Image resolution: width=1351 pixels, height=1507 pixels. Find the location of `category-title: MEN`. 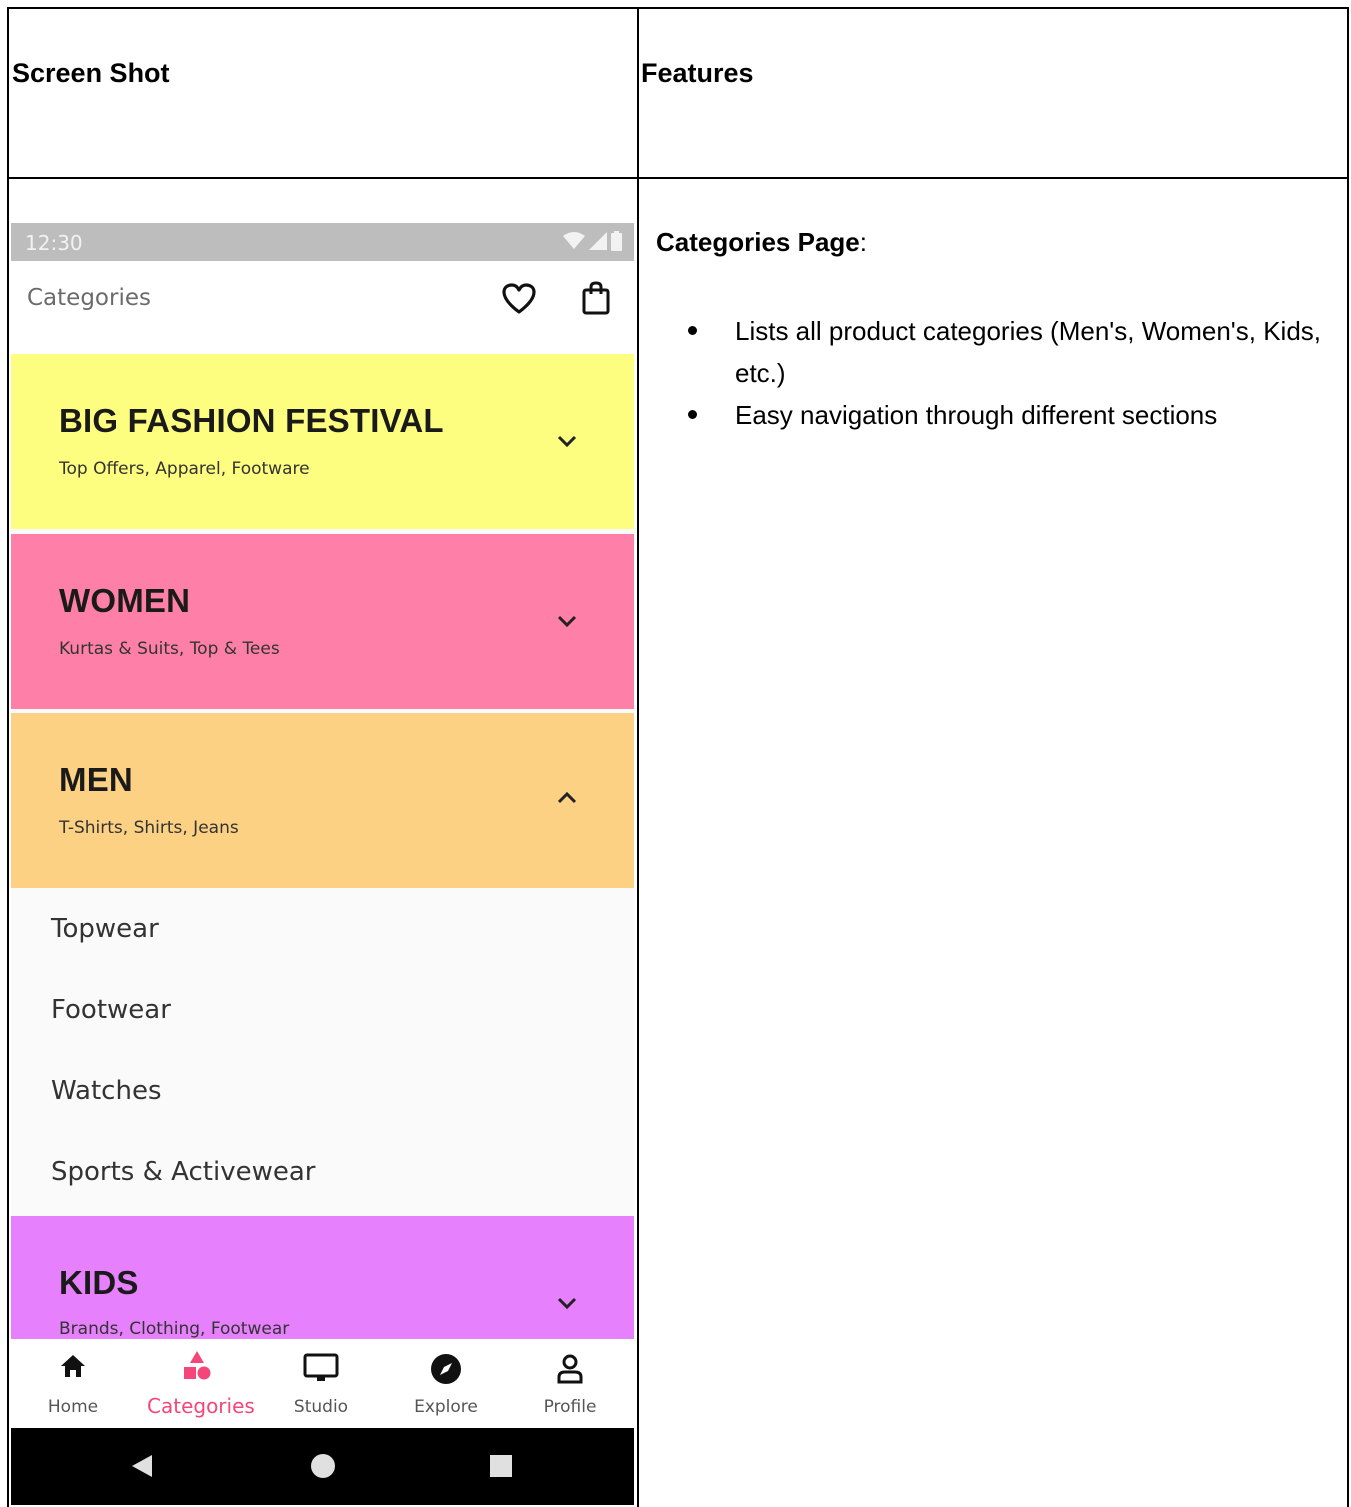

category-title: MEN is located at coordinates (96, 779).